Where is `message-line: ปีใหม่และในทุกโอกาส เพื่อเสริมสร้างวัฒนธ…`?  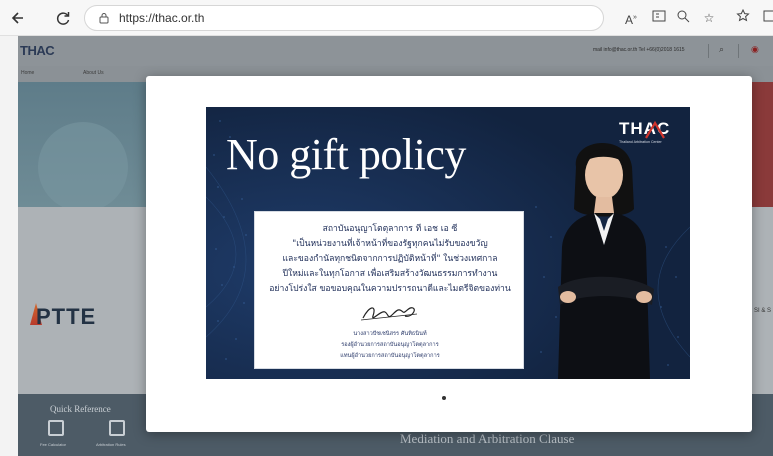 message-line: ปีใหม่และในทุกโอกาส เพื่อเสริมสร้างวัฒนธ… is located at coordinates (390, 274).